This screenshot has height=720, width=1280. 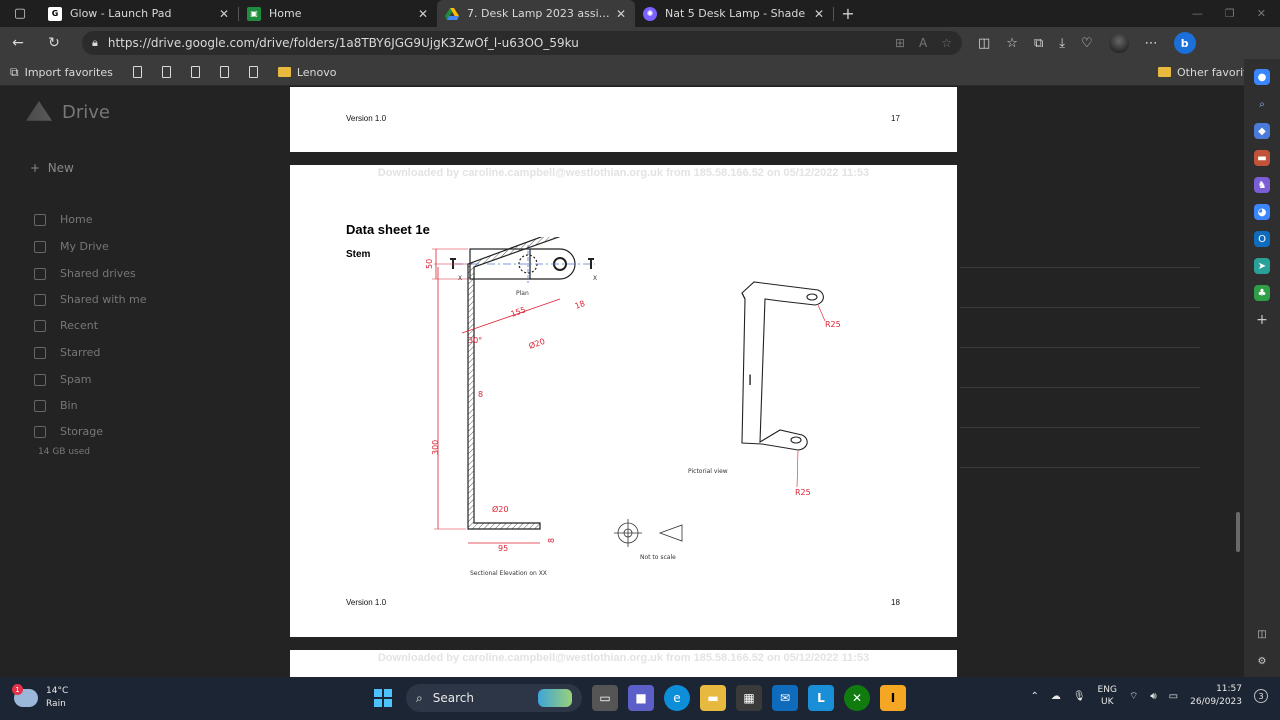 I want to click on tab-actions-icon: ▢, so click(x=20, y=13).